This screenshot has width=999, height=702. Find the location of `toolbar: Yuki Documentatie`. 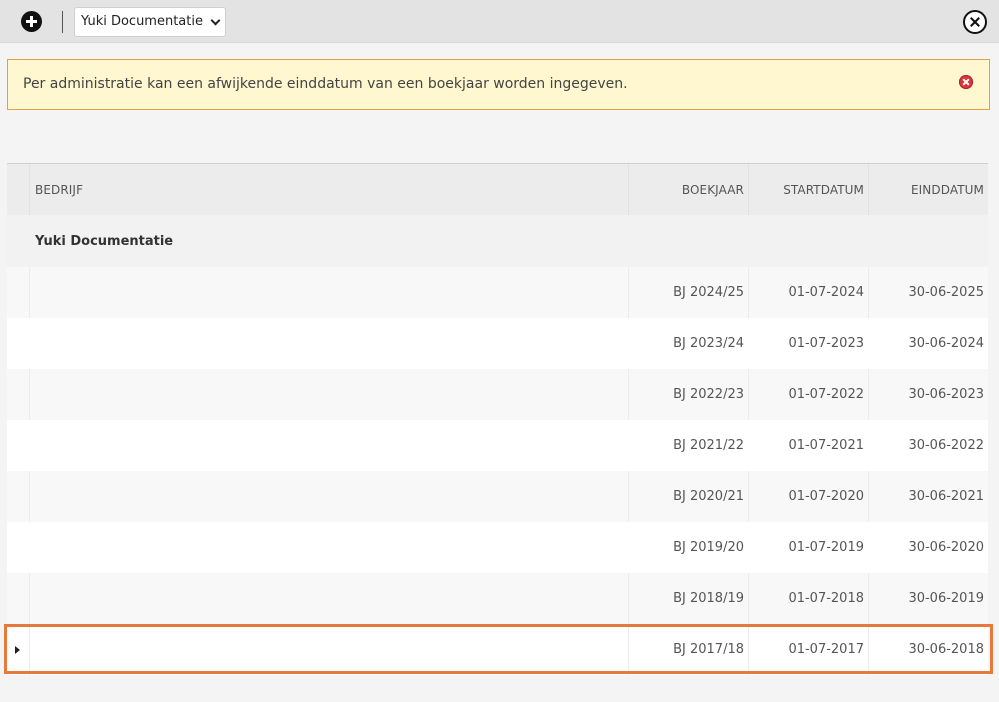

toolbar: Yuki Documentatie is located at coordinates (499, 21).